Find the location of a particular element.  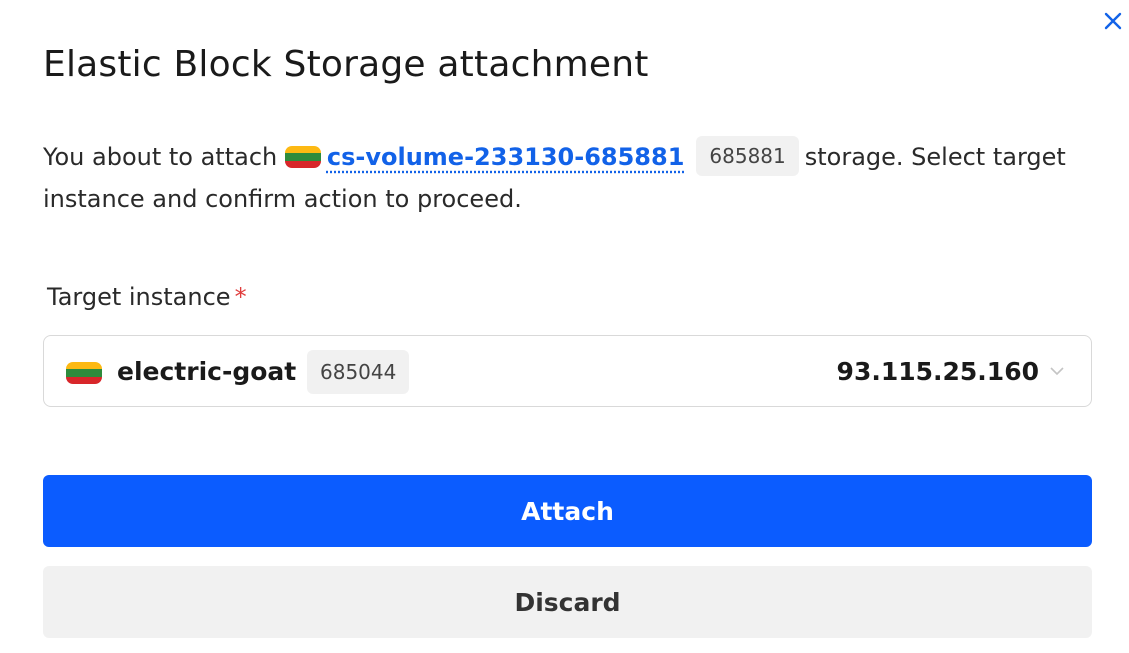

close-icon is located at coordinates (1113, 21).